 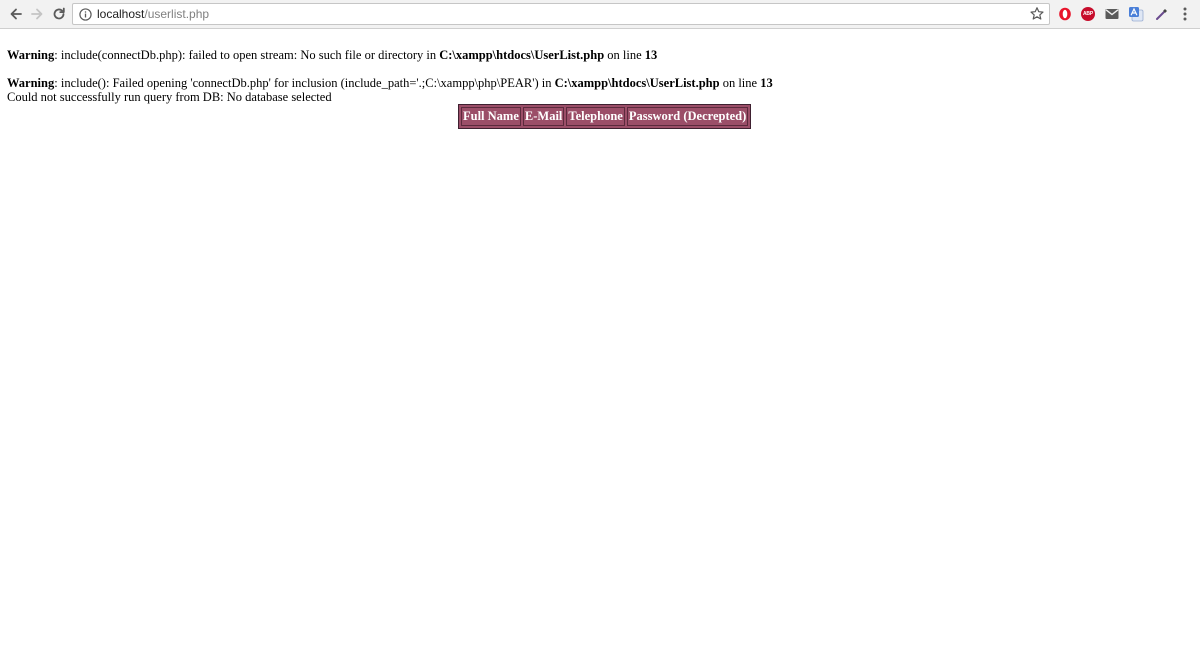 I want to click on reload-button, so click(x=59, y=14).